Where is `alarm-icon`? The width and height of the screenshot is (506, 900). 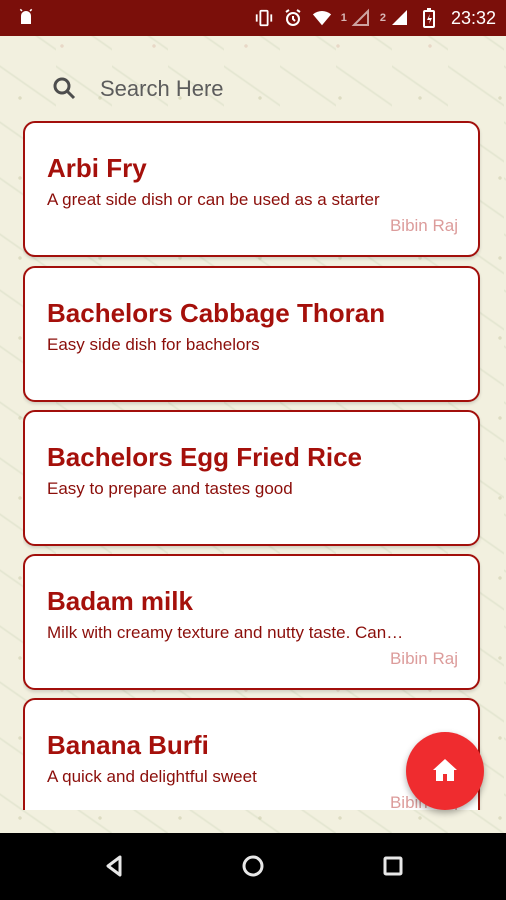
alarm-icon is located at coordinates (293, 18).